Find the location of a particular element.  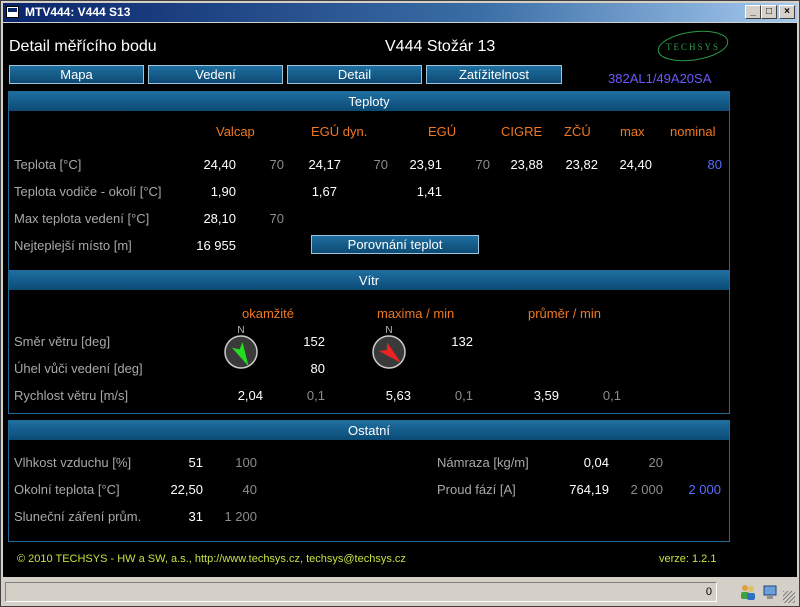

tab-zatizitelnost: Zatížitelnost is located at coordinates (494, 74).